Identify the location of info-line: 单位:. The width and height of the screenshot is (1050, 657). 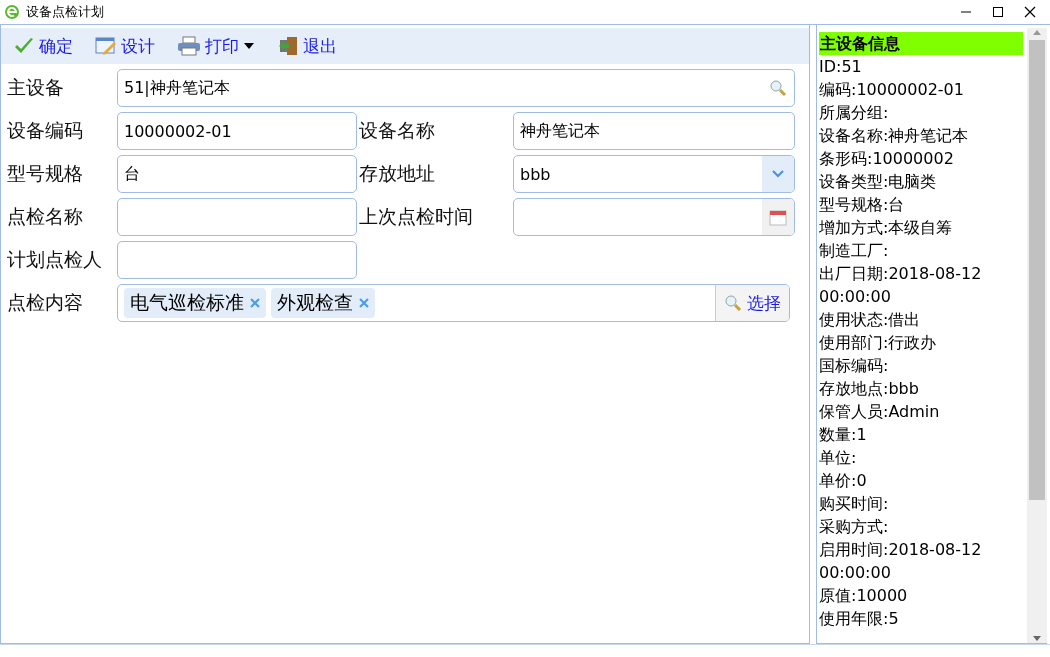
(838, 458).